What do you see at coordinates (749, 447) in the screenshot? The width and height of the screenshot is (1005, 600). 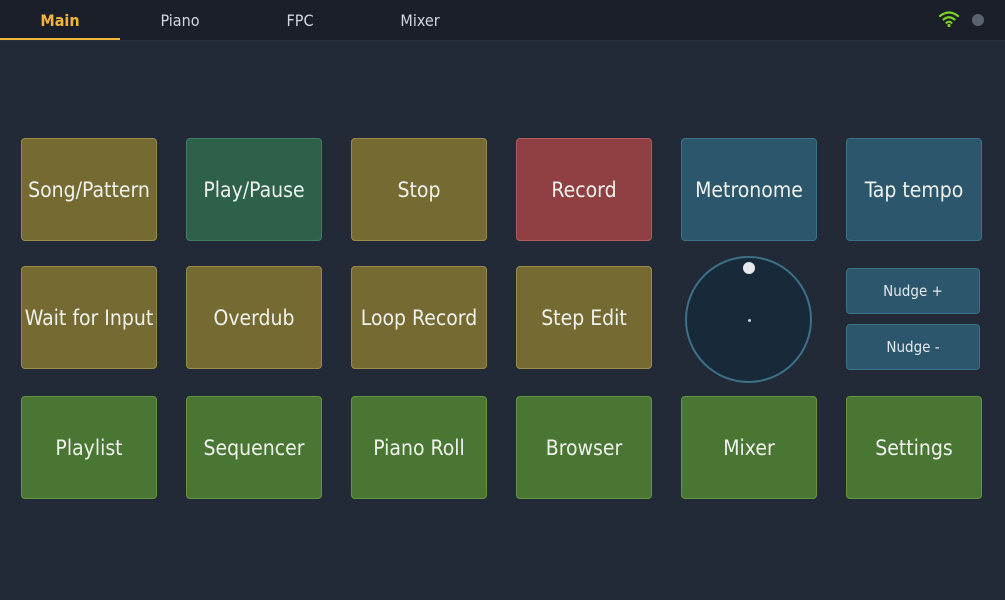 I see `mixer-button: Mixer` at bounding box center [749, 447].